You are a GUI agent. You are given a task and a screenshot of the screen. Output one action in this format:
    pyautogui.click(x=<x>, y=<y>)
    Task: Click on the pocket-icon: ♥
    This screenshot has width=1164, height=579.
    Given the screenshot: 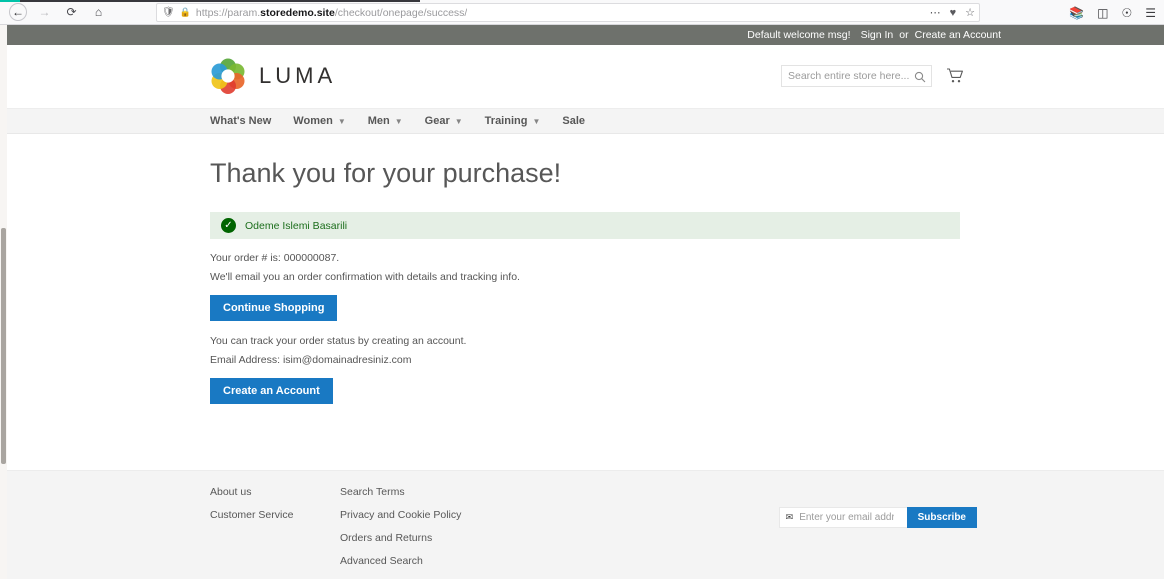 What is the action you would take?
    pyautogui.click(x=953, y=13)
    